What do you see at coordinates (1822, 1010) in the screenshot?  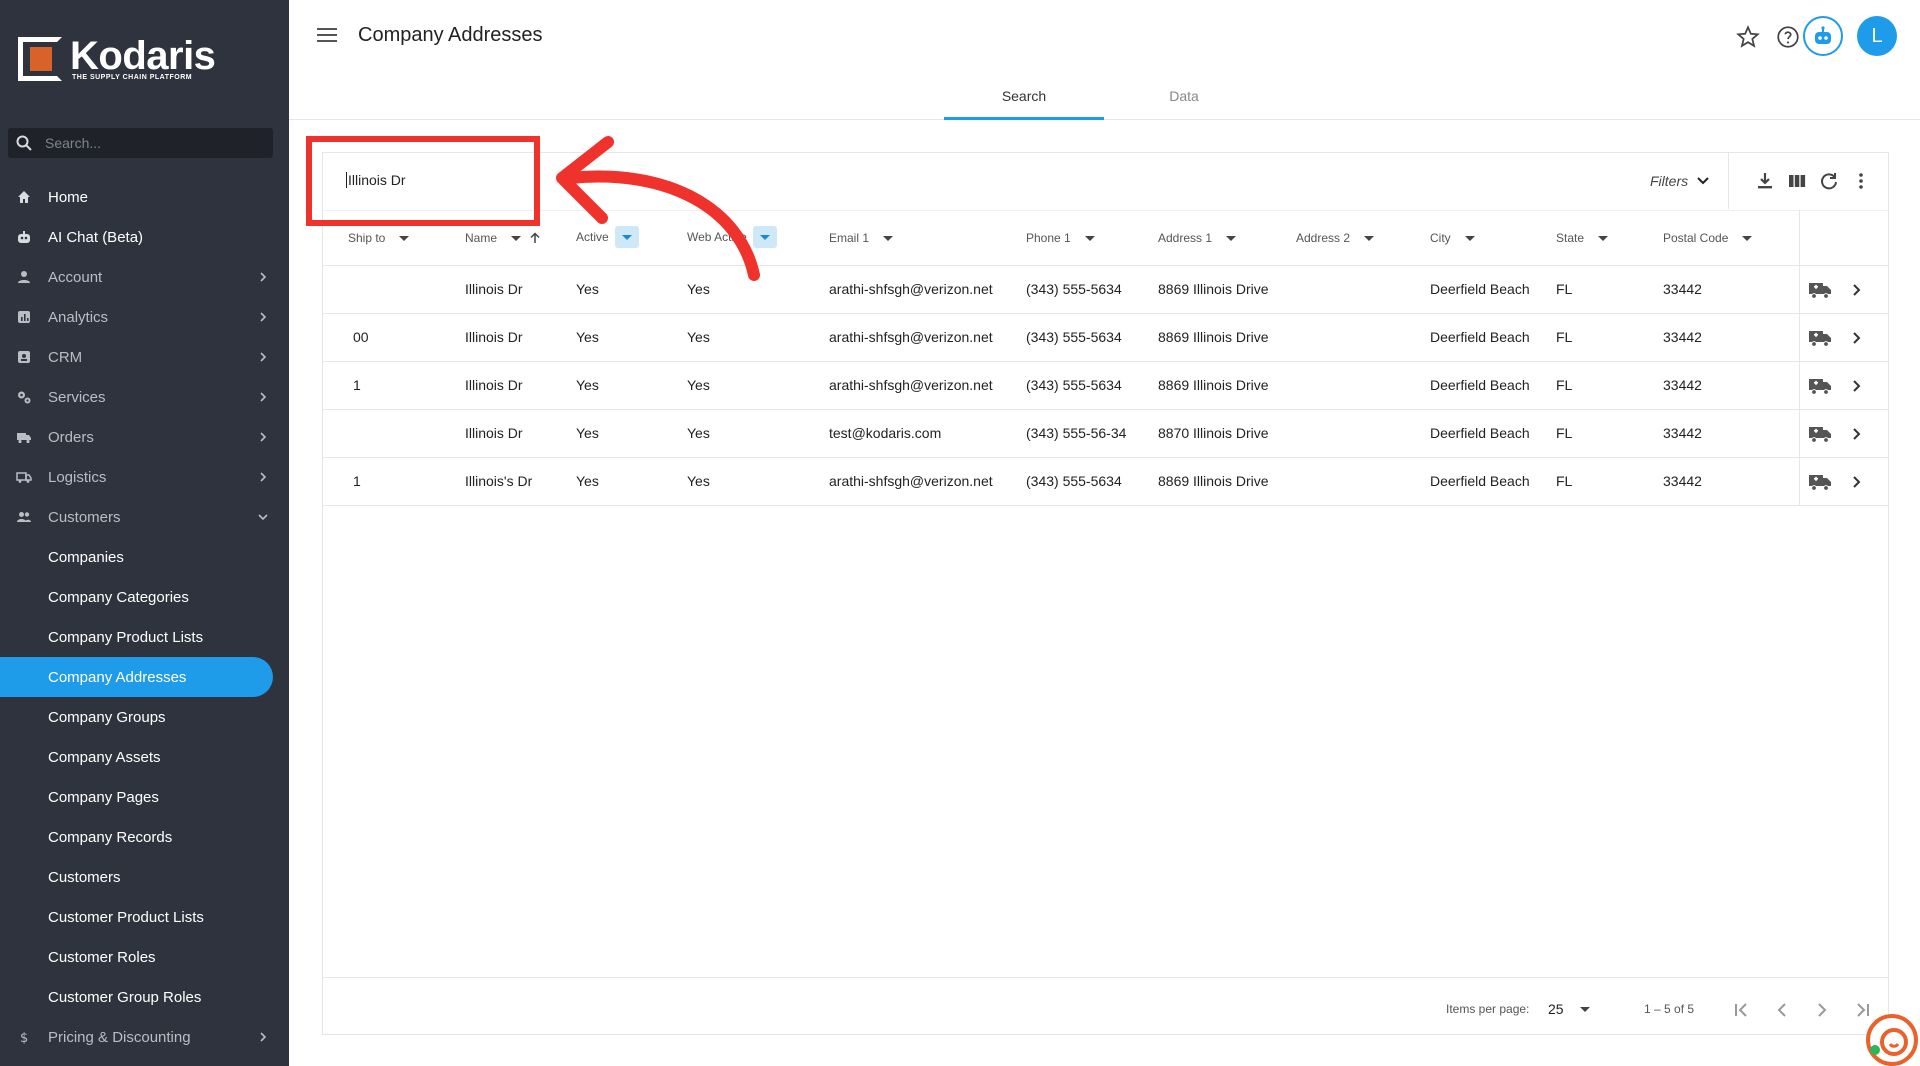 I see `next-page-icon` at bounding box center [1822, 1010].